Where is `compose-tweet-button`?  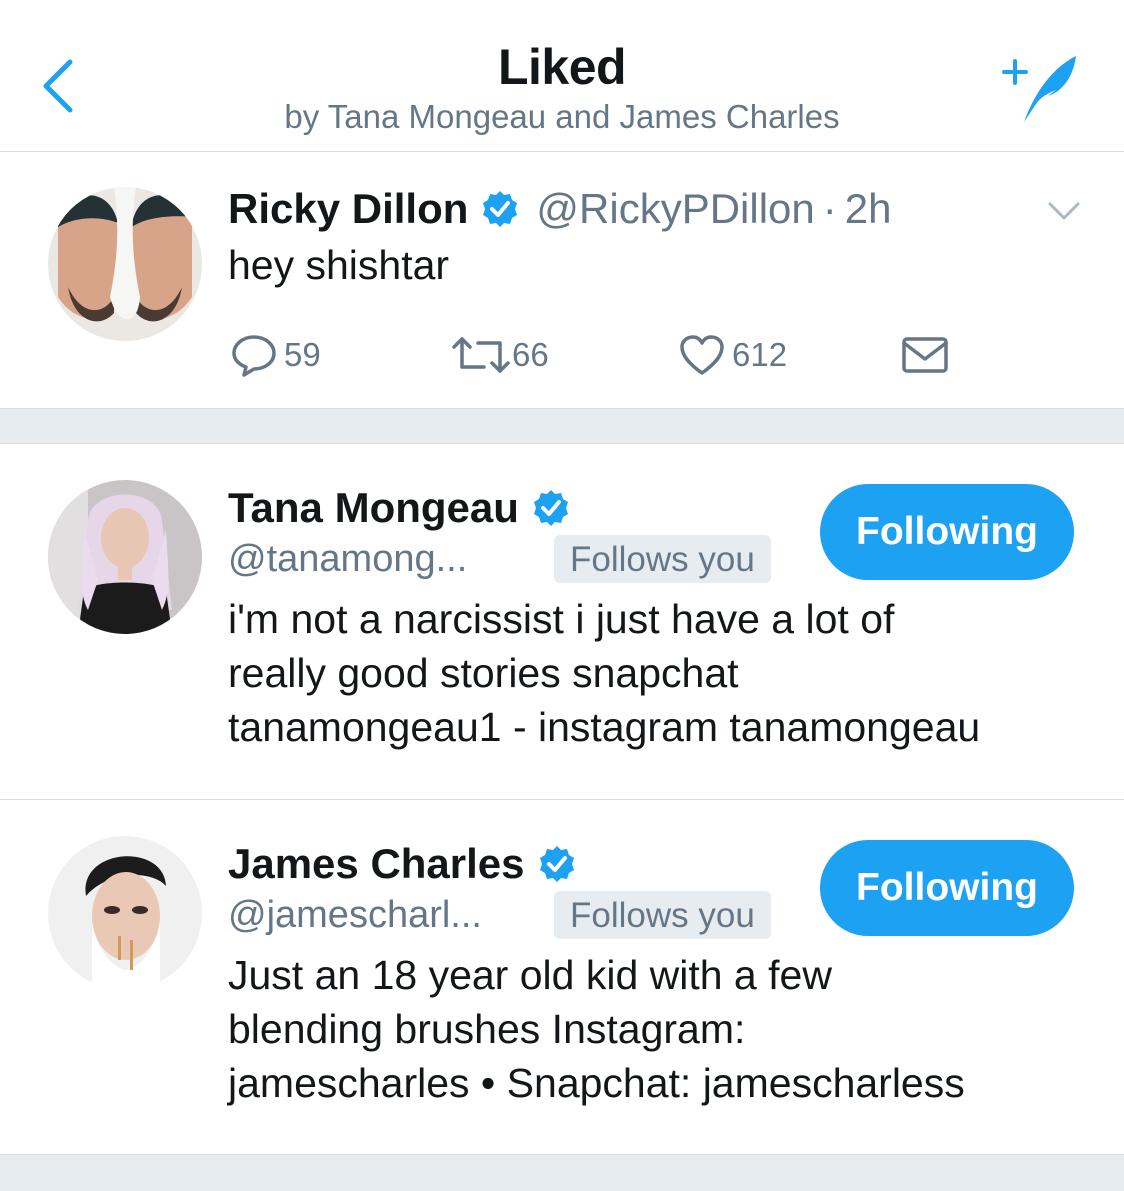 compose-tweet-button is located at coordinates (1041, 88).